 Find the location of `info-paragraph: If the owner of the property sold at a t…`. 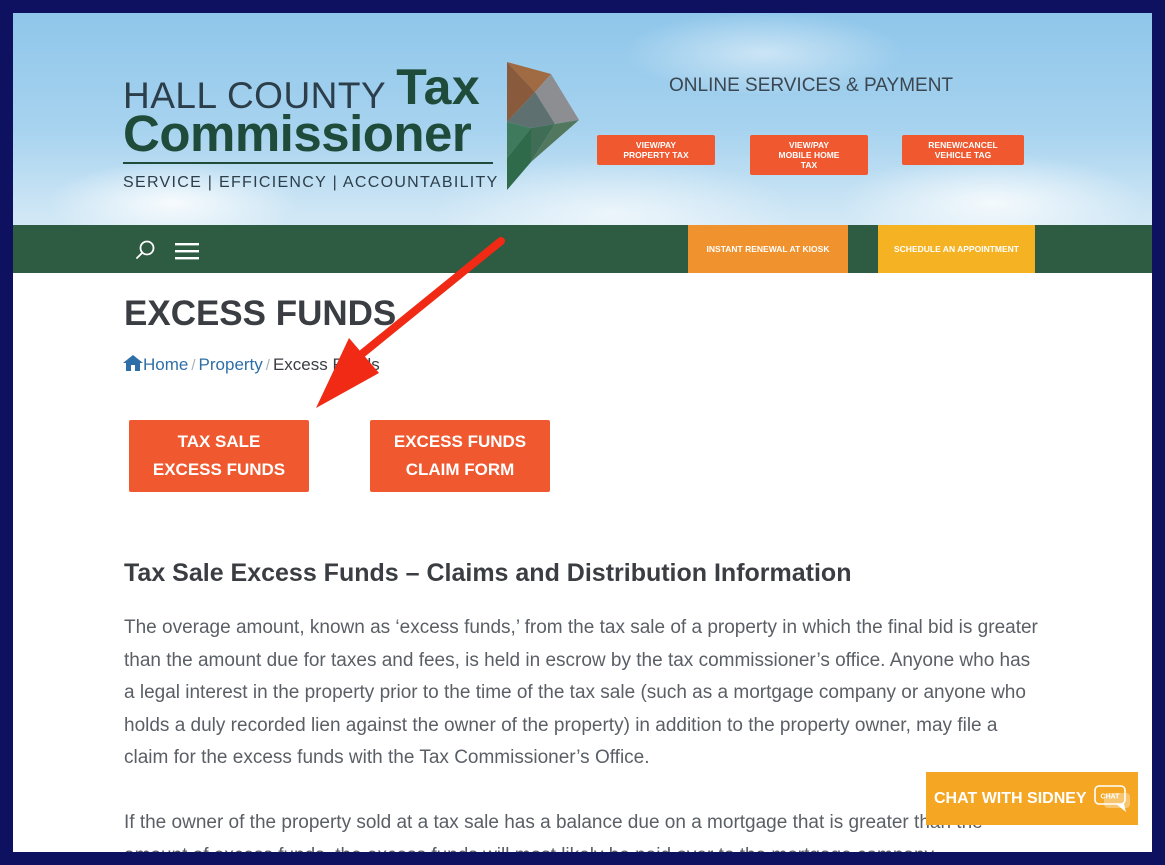

info-paragraph: If the owner of the property sold at a t… is located at coordinates (553, 832).